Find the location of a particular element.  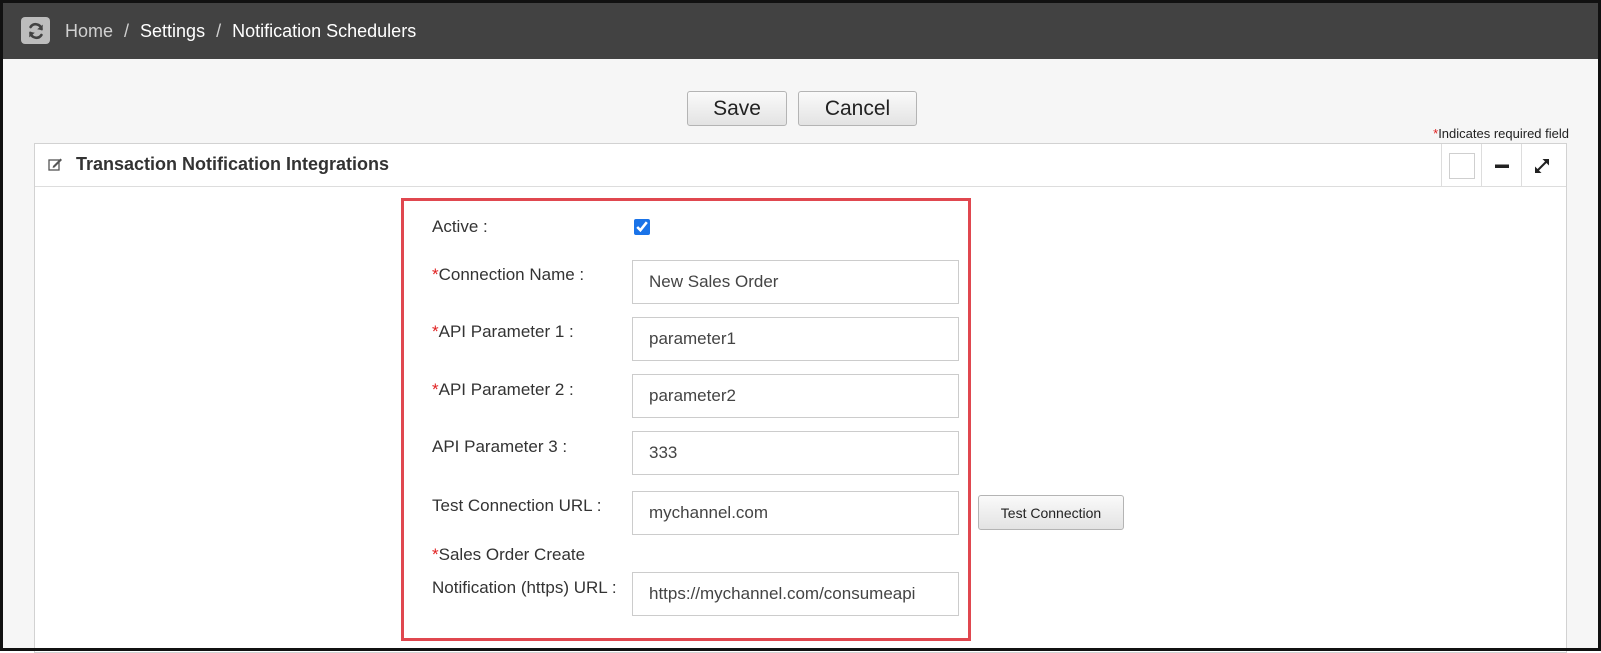

expand-icon is located at coordinates (1541, 165).